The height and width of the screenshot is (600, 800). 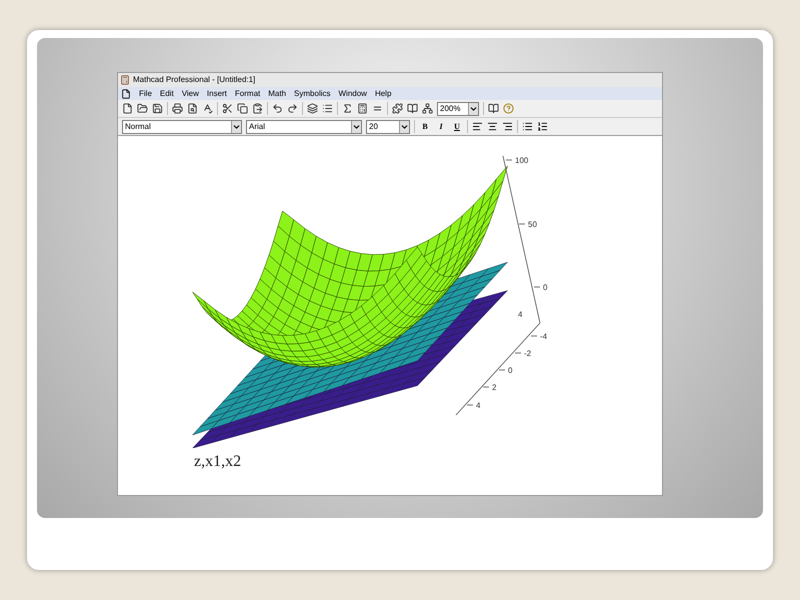 I want to click on zoom-dropdown: 200%, so click(x=458, y=109).